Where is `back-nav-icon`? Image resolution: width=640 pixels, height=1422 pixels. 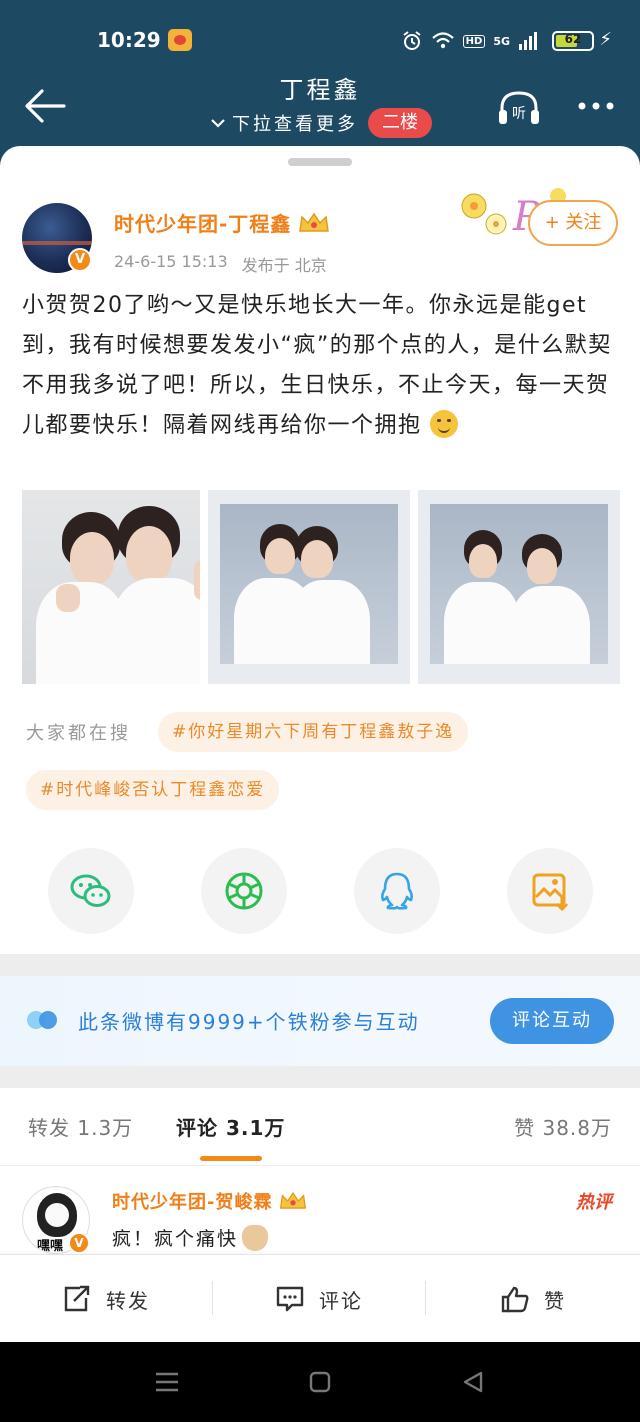 back-nav-icon is located at coordinates (473, 1382).